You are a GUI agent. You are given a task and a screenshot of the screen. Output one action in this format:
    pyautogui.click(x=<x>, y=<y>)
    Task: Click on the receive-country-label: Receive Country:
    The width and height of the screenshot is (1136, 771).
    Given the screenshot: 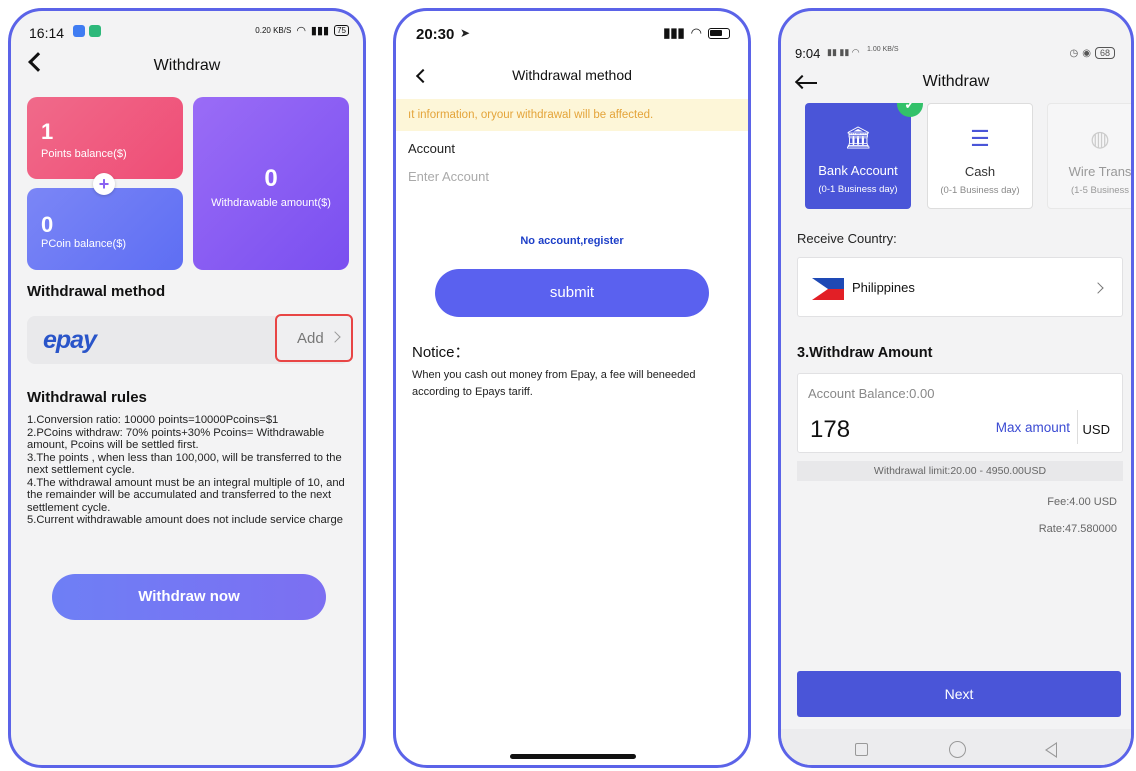 What is the action you would take?
    pyautogui.click(x=847, y=238)
    